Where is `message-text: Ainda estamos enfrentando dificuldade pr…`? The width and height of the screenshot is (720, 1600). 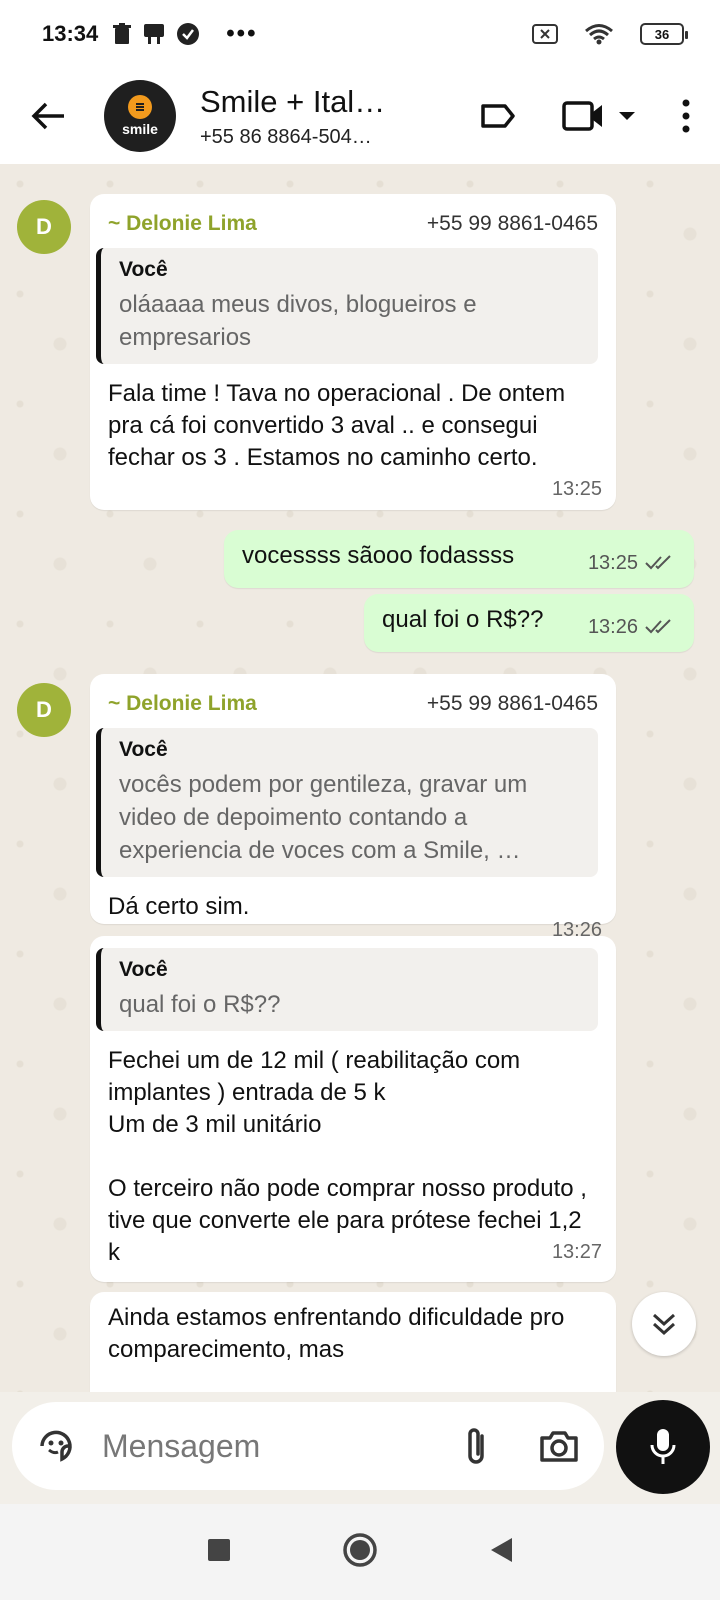
message-text: Ainda estamos enfrentando dificuldade pr… is located at coordinates (336, 1333).